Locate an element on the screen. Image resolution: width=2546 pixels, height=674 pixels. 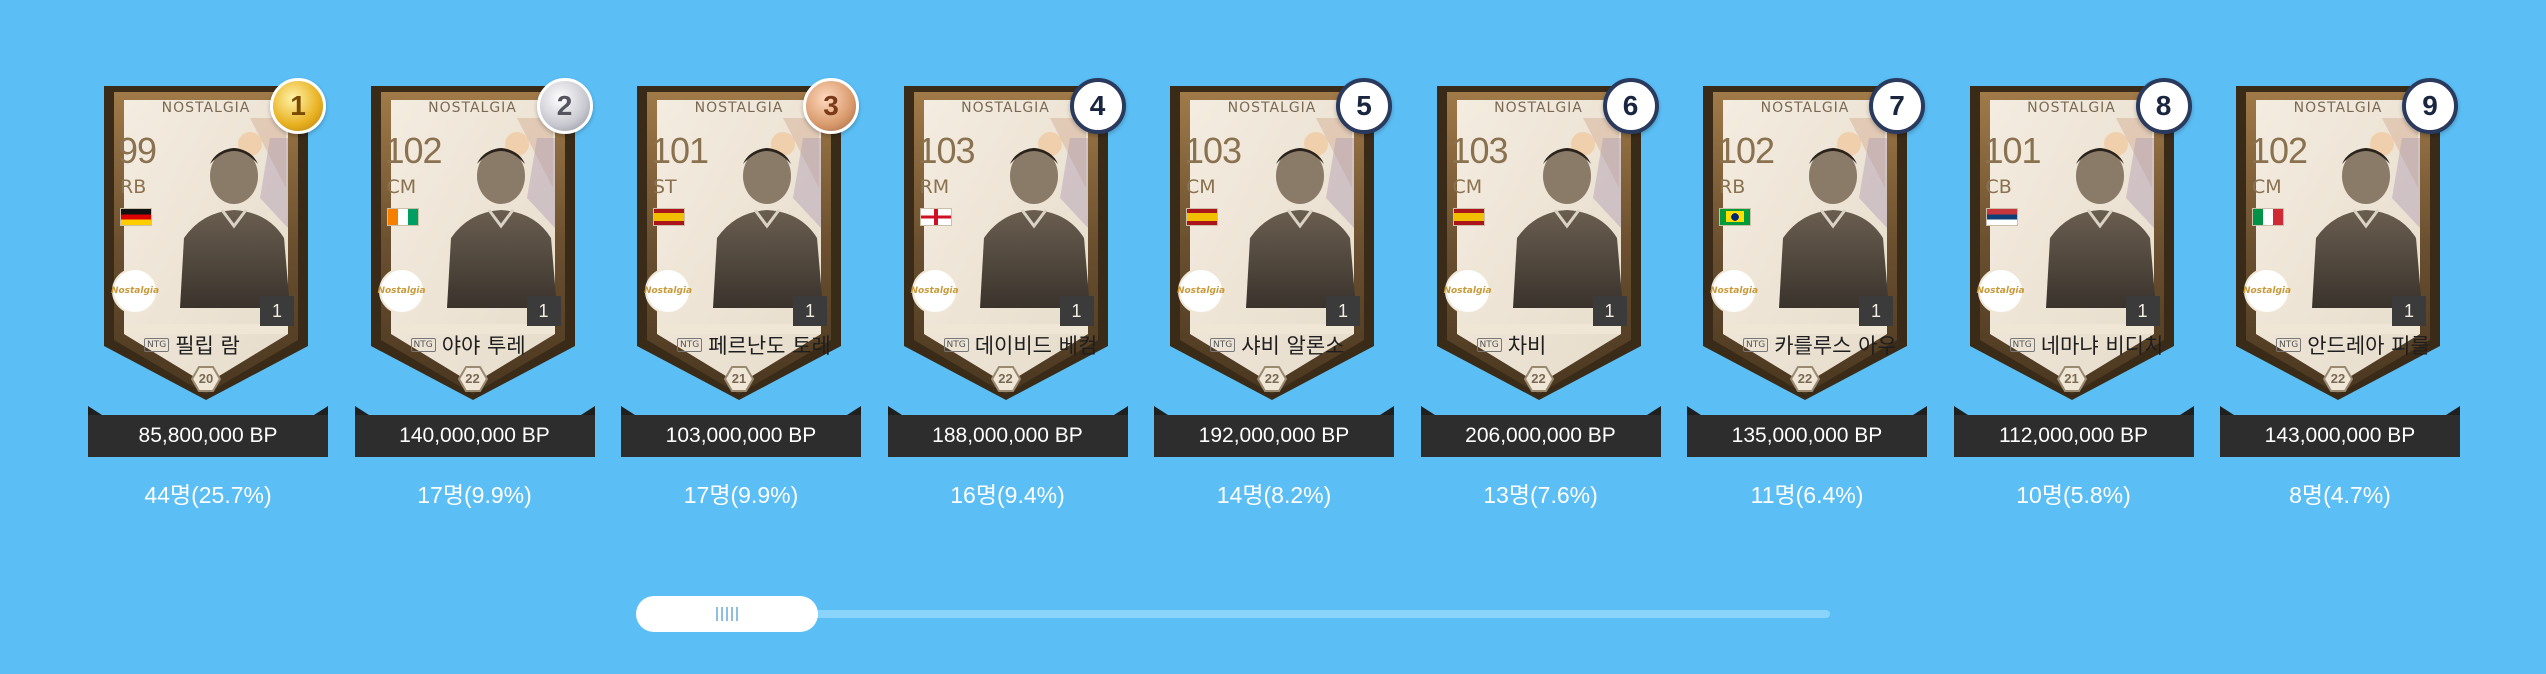
player-name-bar: NTG 네마냐 비디치 is located at coordinates (2085, 345).